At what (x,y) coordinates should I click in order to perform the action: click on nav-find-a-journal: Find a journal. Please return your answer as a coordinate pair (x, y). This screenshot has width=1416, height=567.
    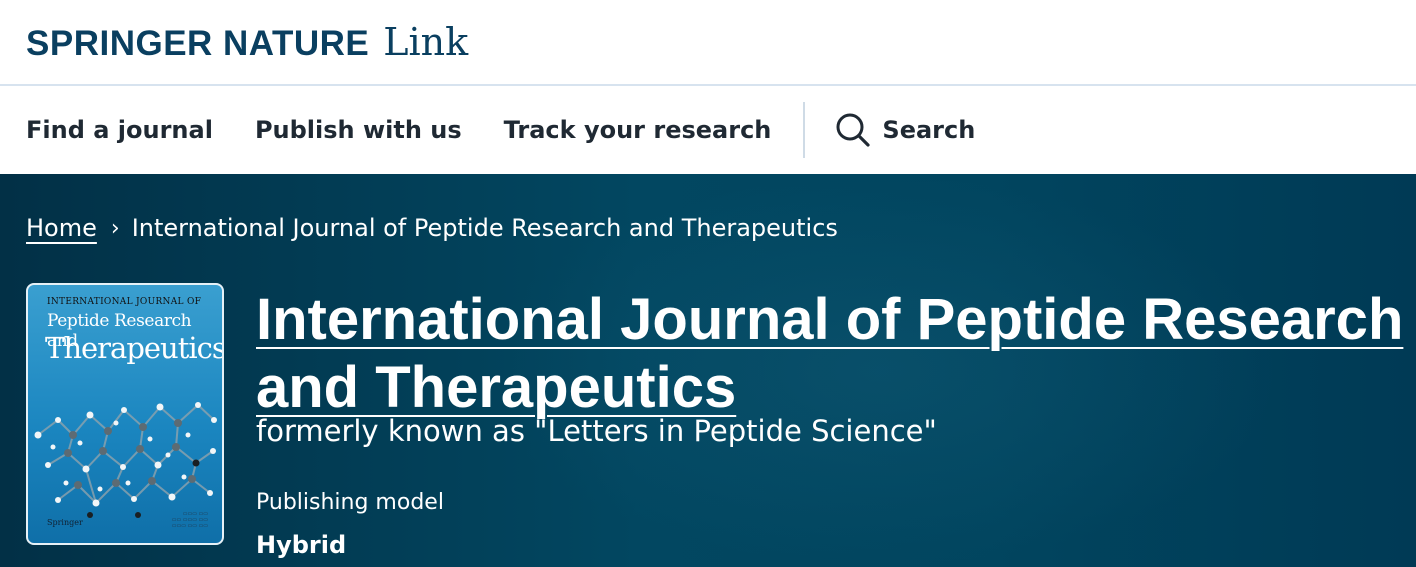
    Looking at the image, I should click on (119, 130).